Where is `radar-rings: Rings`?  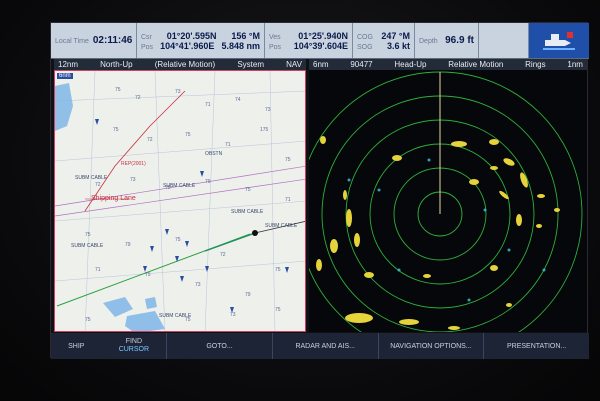
radar-rings: Rings is located at coordinates (535, 64).